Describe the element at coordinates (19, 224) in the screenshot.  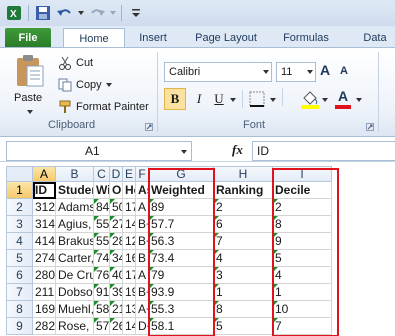
I see `row-header: 3` at that location.